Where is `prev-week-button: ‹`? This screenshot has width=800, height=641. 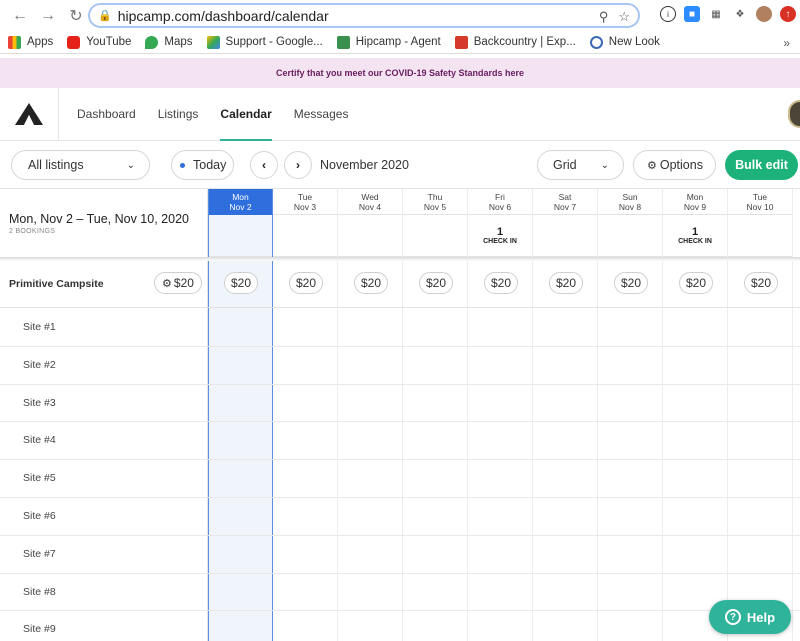 prev-week-button: ‹ is located at coordinates (264, 165).